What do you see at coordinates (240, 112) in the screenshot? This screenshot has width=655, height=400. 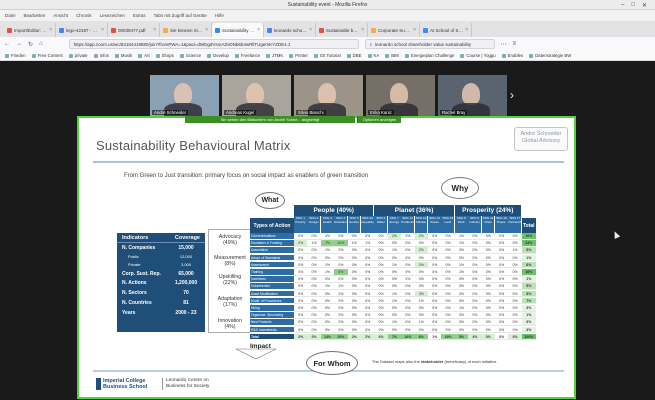 I see `participant-name: Andreas Kugel` at bounding box center [240, 112].